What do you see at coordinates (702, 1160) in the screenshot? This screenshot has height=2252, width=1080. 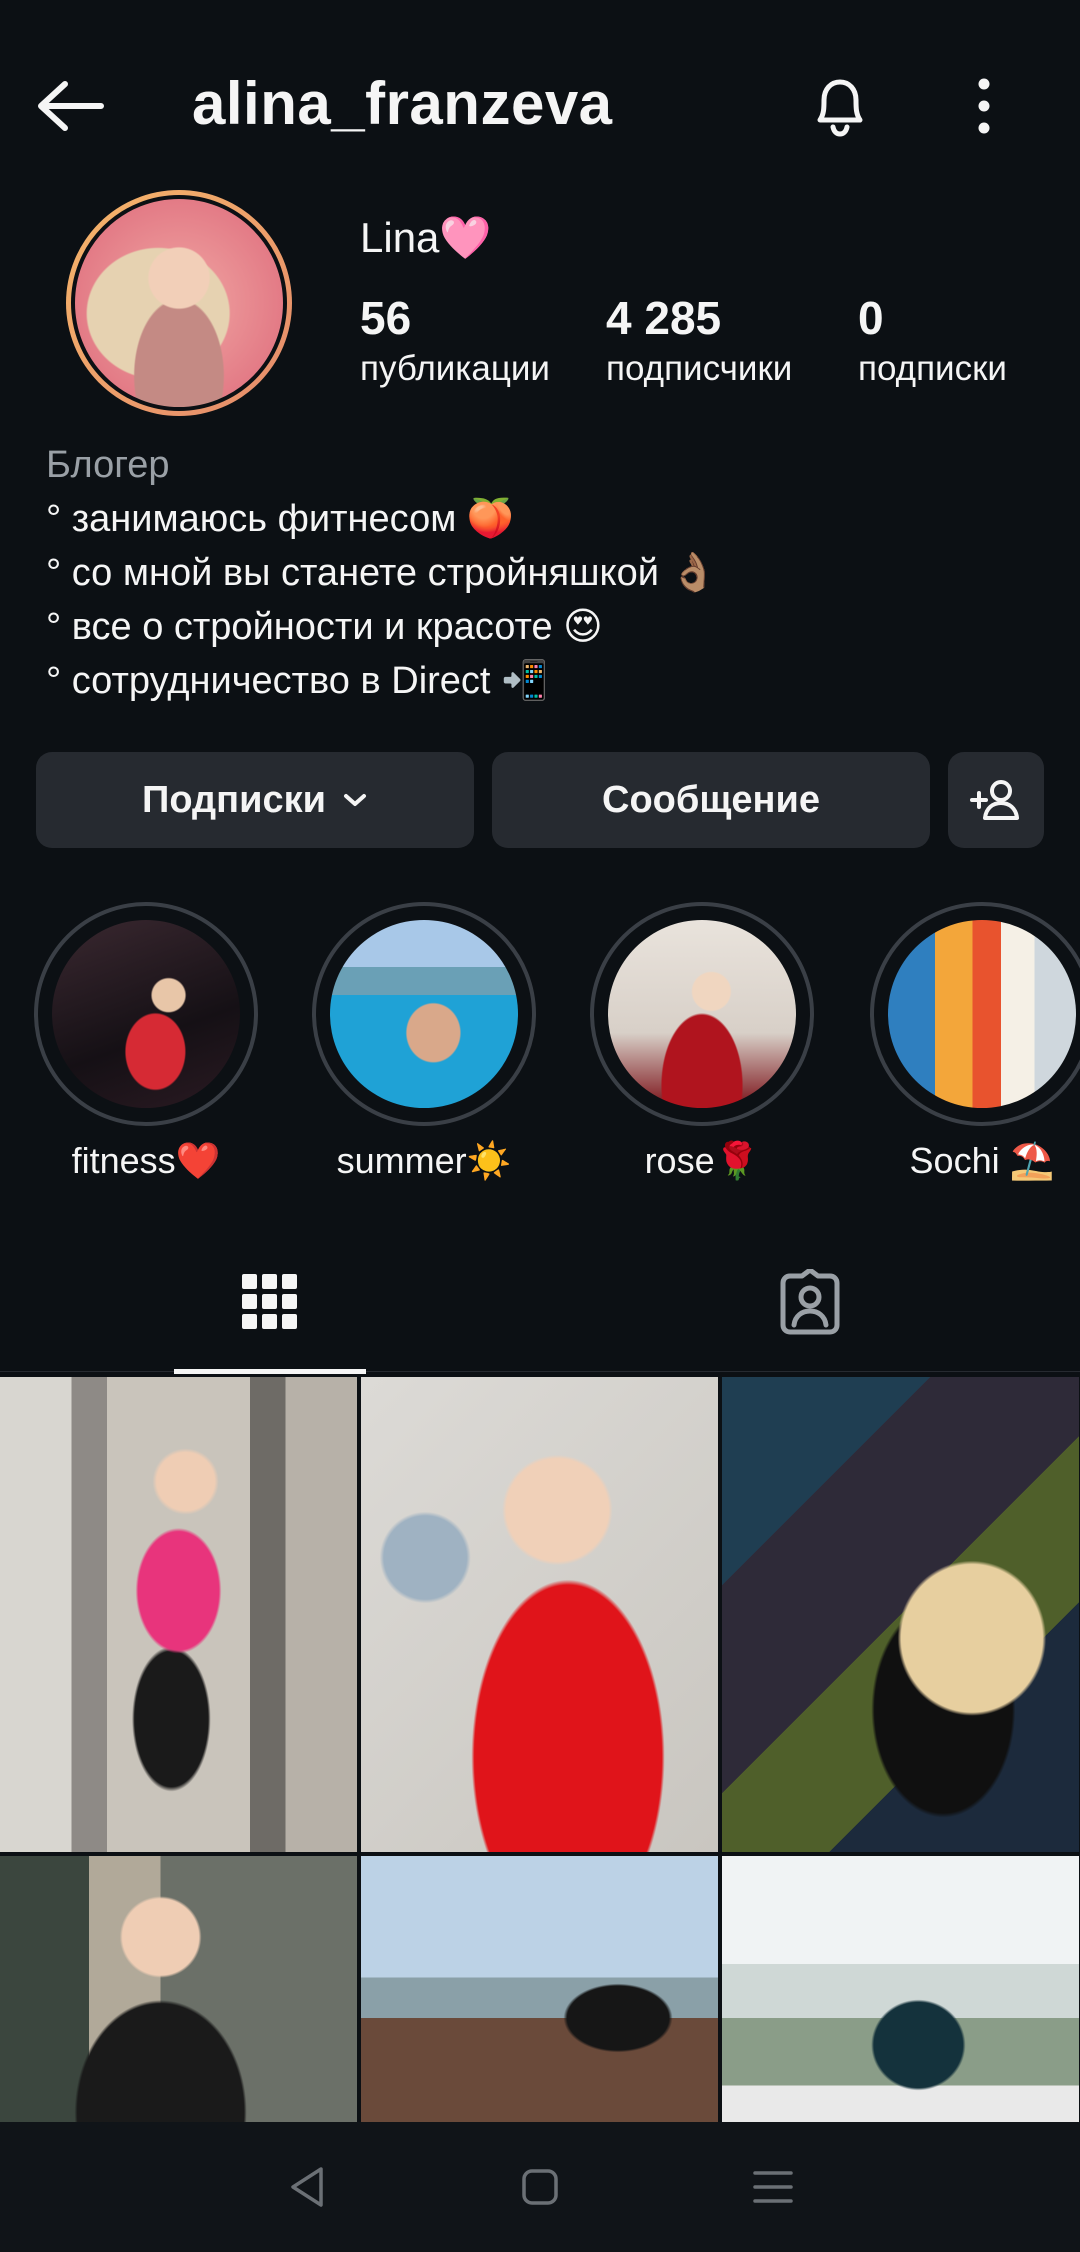 I see `highlight-label: rose🌹` at bounding box center [702, 1160].